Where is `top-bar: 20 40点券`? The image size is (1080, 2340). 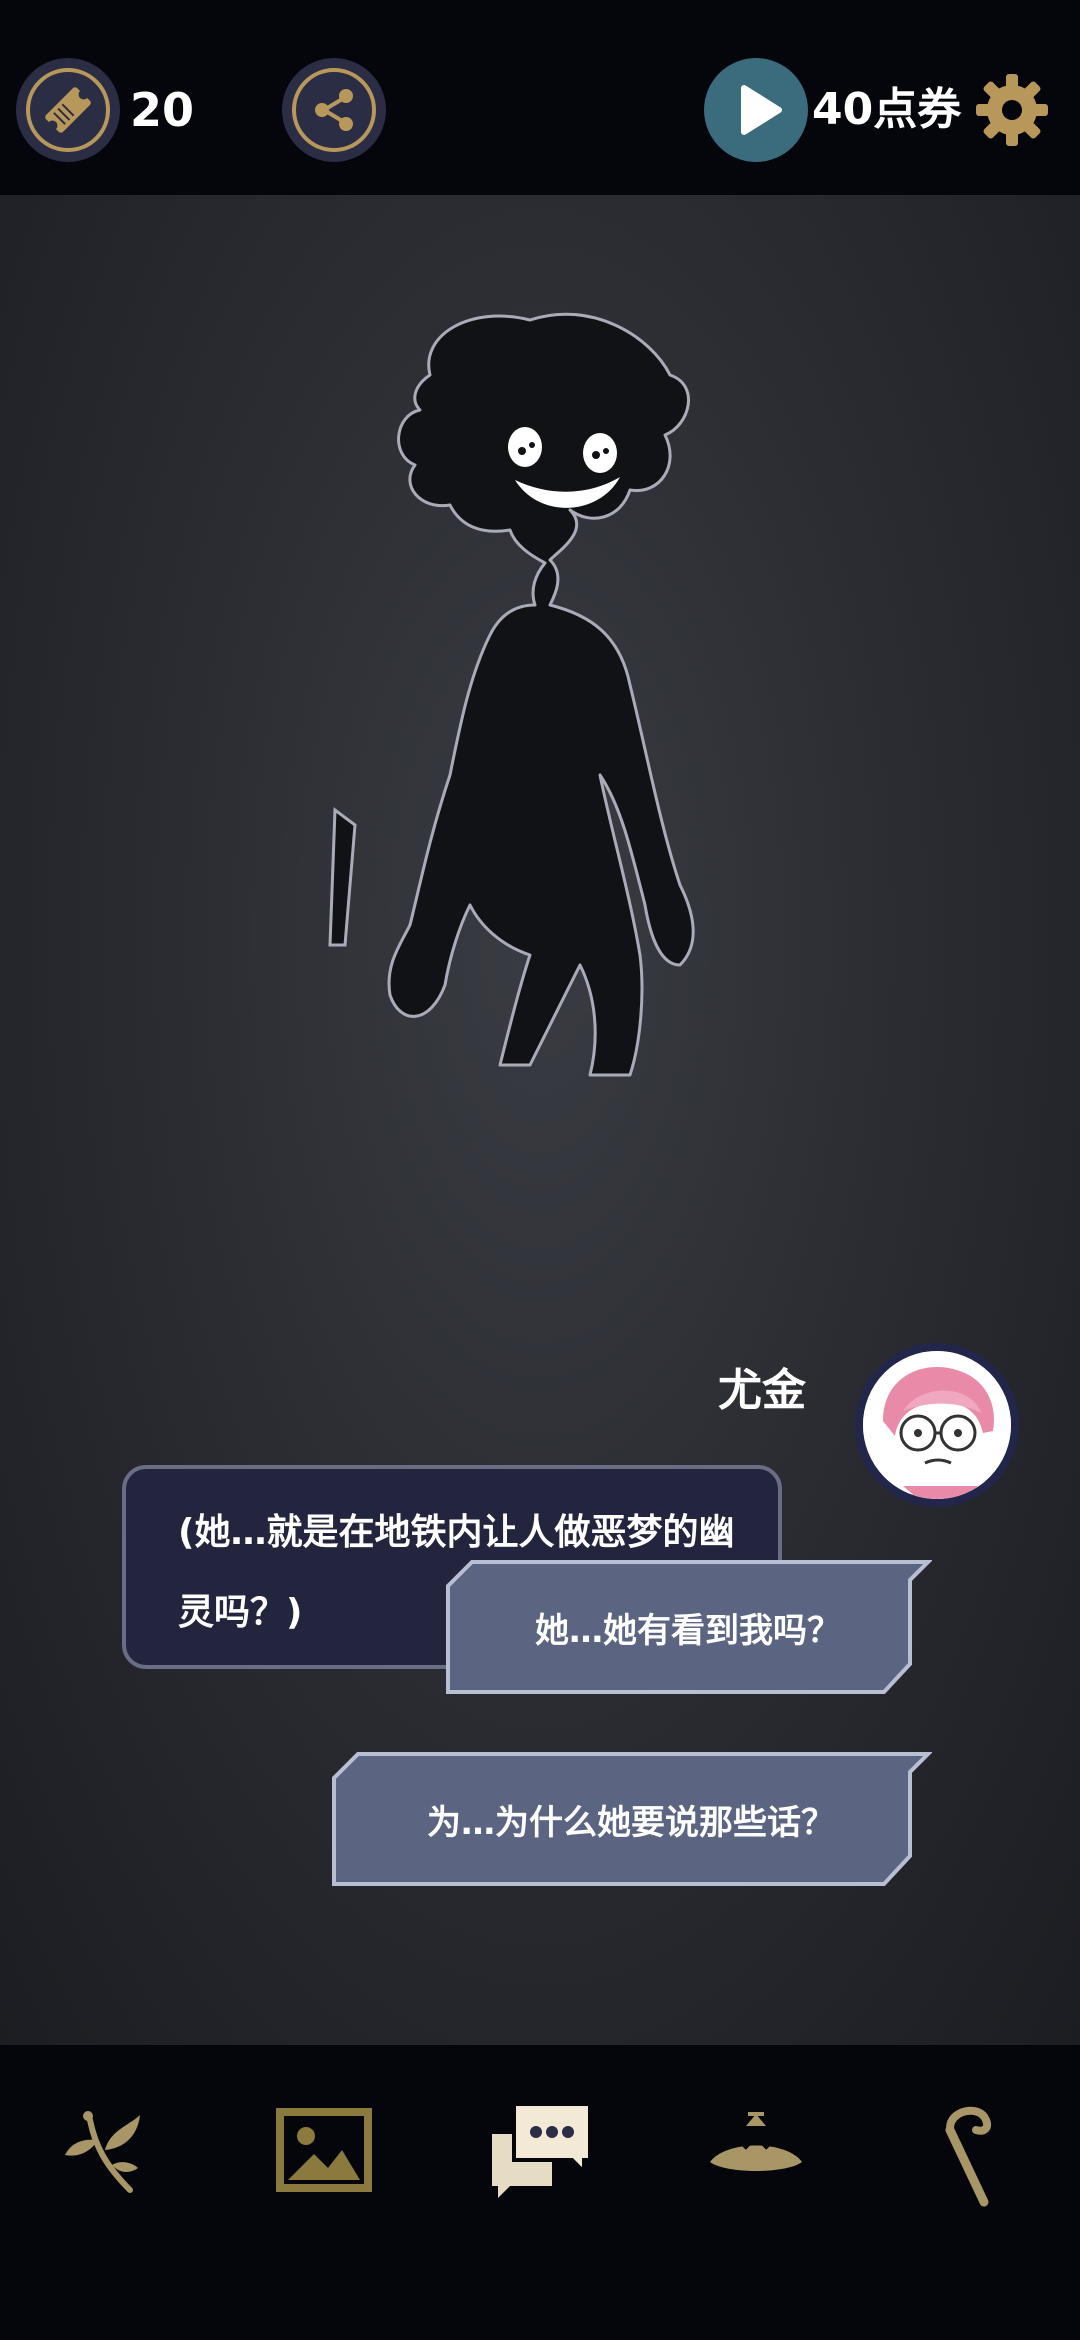
top-bar: 20 40点券 is located at coordinates (540, 97).